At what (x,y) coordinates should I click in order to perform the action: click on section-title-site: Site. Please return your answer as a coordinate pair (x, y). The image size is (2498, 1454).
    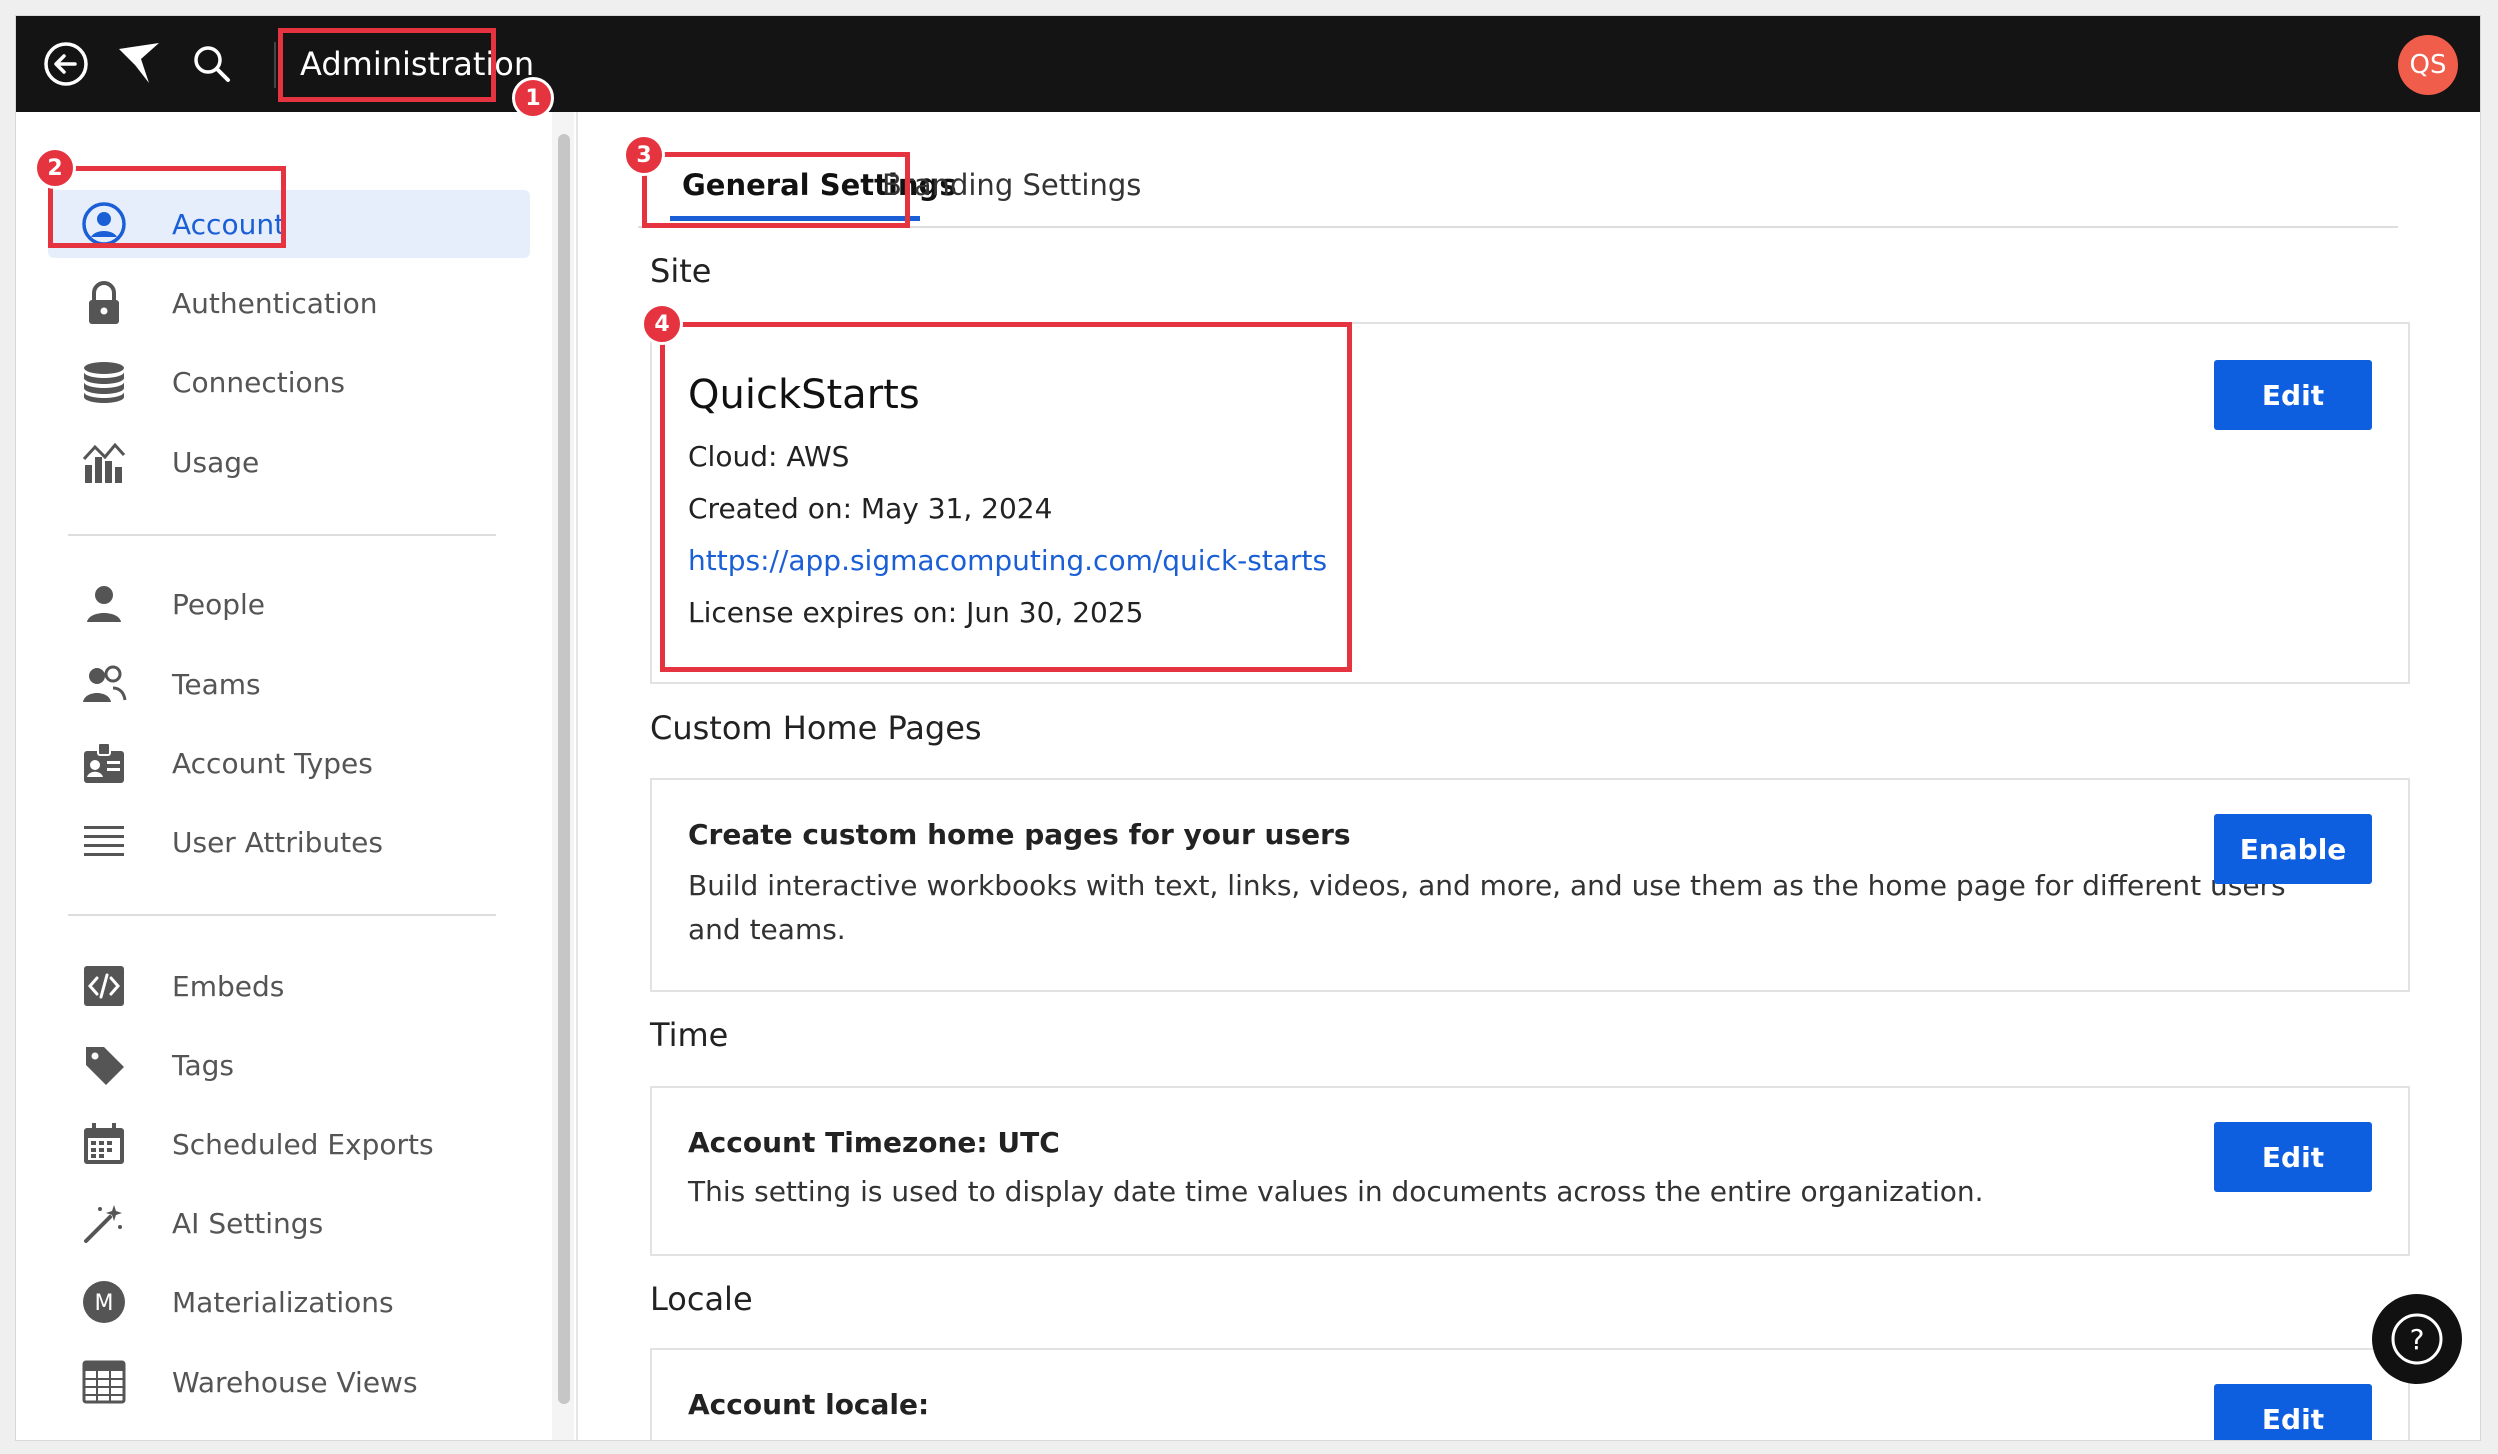
    Looking at the image, I should click on (681, 271).